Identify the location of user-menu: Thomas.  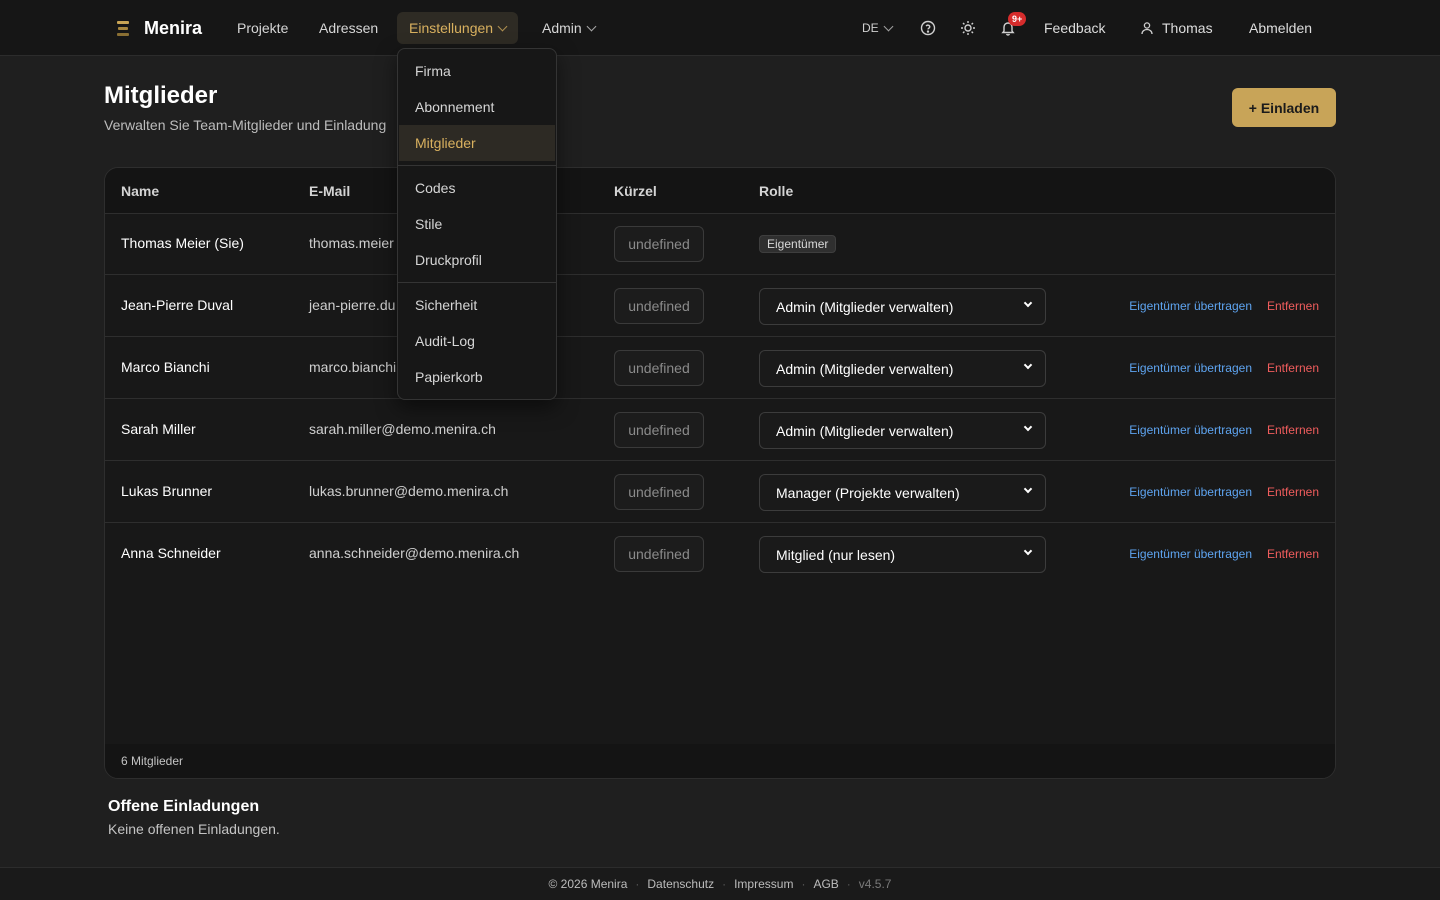
(1176, 28).